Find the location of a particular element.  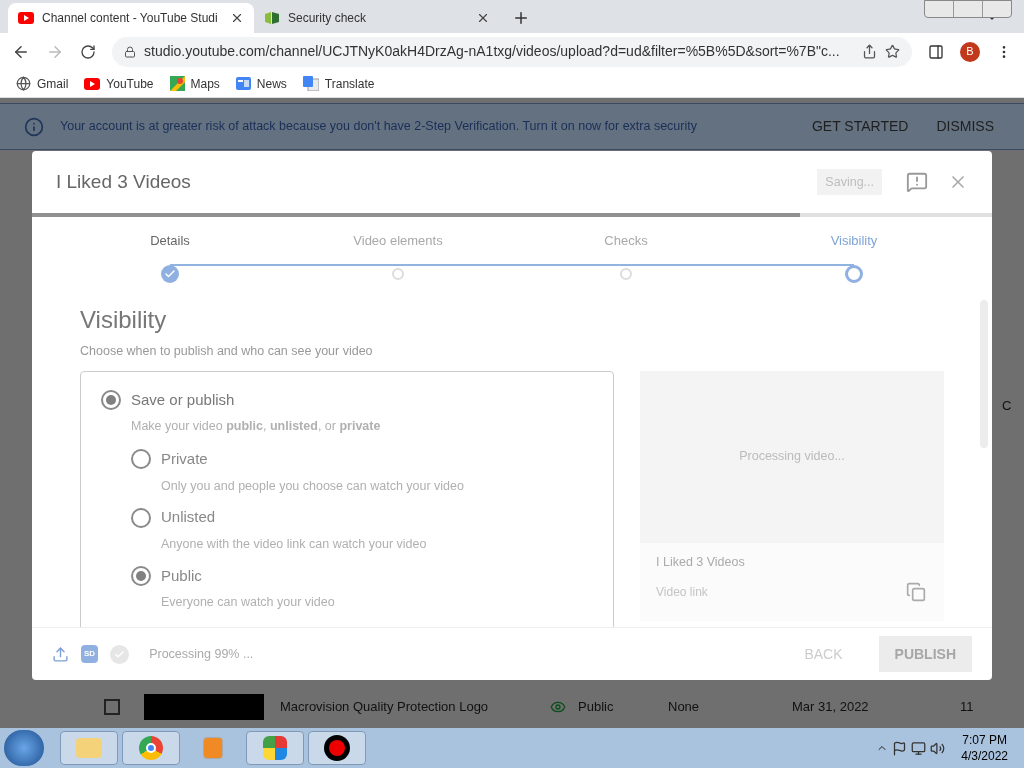

translate-icon is located at coordinates (310, 83).